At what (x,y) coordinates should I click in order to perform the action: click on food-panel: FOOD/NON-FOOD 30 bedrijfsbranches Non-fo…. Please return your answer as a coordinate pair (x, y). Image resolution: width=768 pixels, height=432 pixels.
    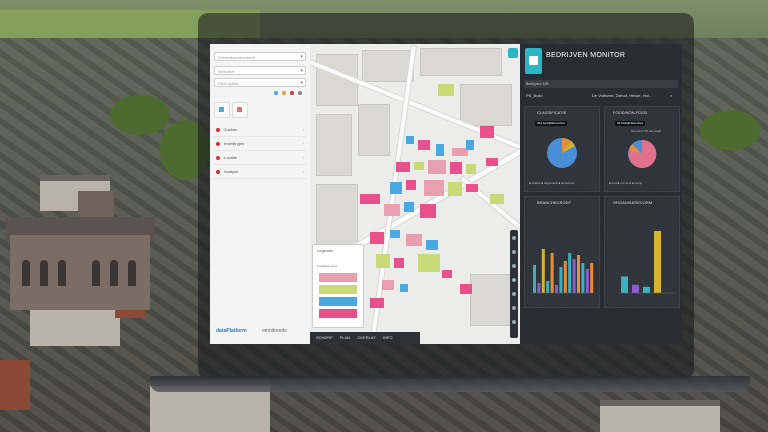
    Looking at the image, I should click on (642, 149).